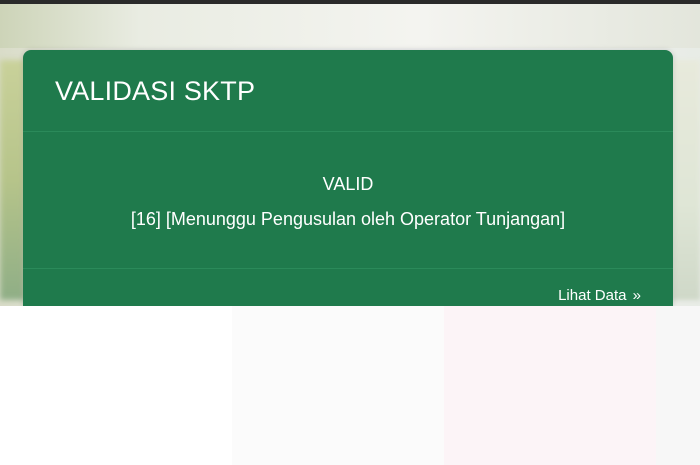  I want to click on card-footer: Lihat Data », so click(348, 287).